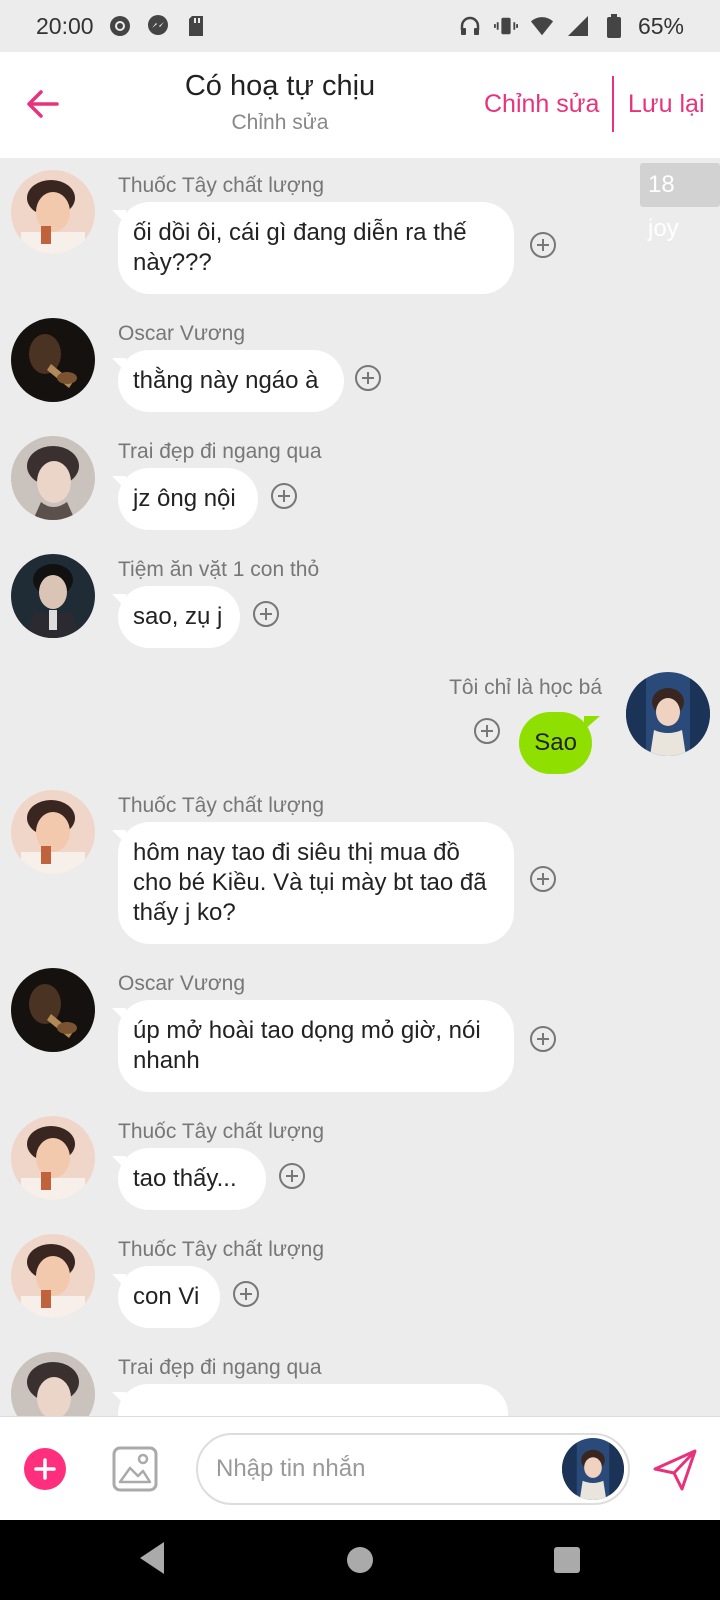 This screenshot has width=720, height=1600. I want to click on nav-home-icon, so click(360, 1560).